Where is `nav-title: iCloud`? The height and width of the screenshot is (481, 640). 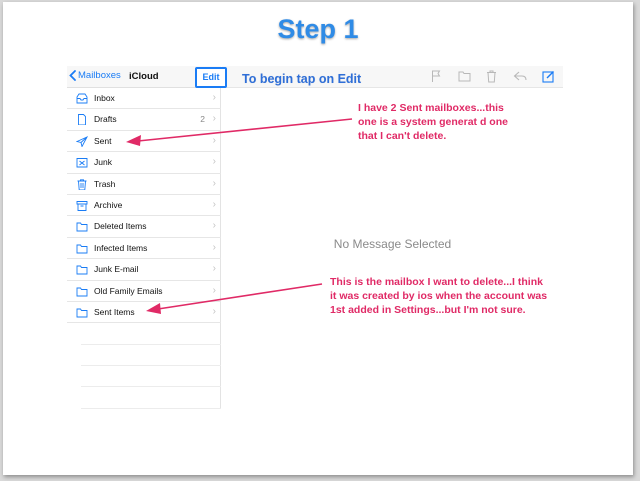 nav-title: iCloud is located at coordinates (144, 76).